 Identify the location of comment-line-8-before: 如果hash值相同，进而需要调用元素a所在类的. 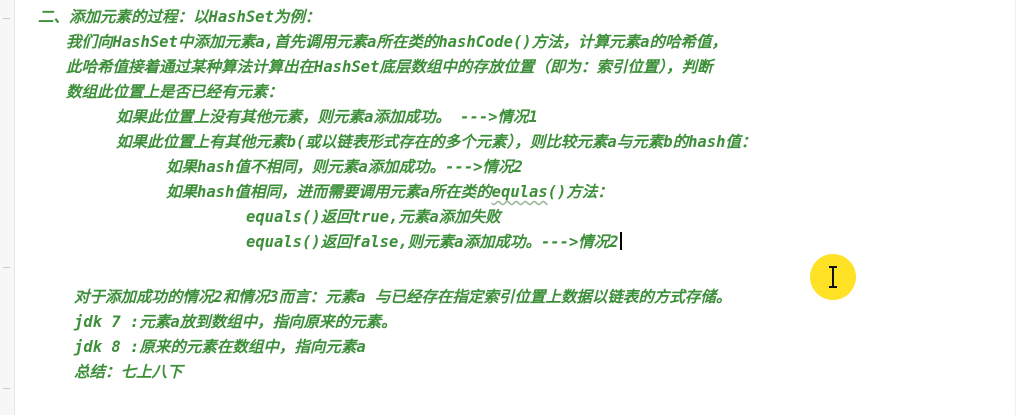
(329, 192).